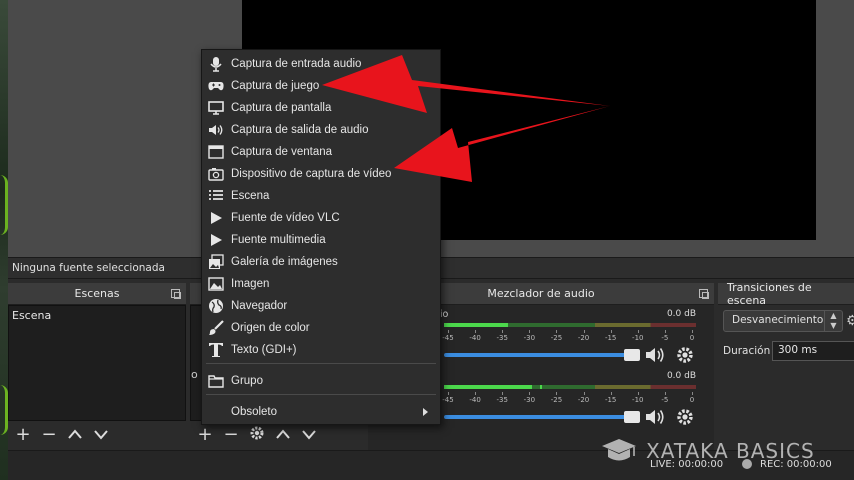  I want to click on microphone-icon, so click(216, 64).